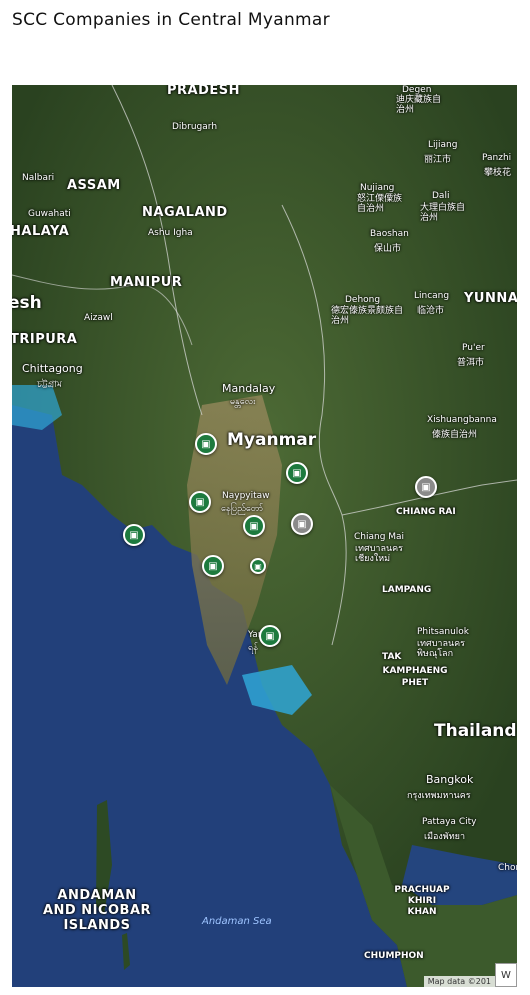  Describe the element at coordinates (394, 956) in the screenshot. I see `label-chumphon: CHUMPHON` at that location.